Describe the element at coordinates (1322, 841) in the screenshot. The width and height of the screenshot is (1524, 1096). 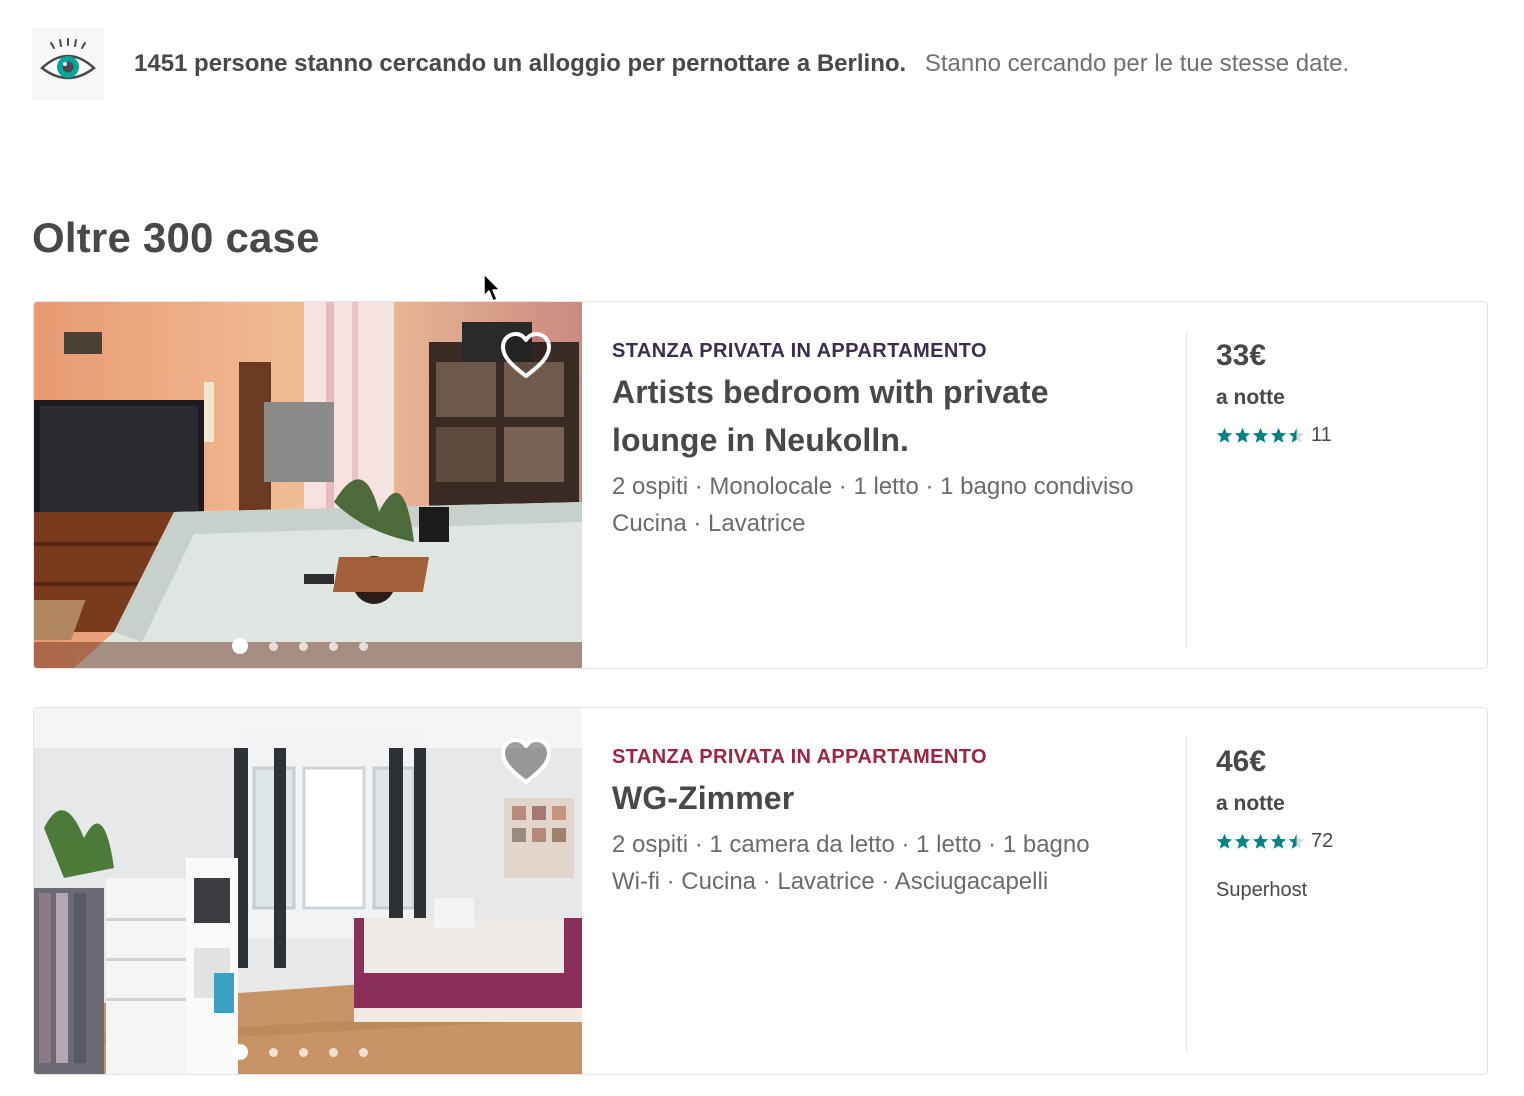
I see `review-count: 72` at that location.